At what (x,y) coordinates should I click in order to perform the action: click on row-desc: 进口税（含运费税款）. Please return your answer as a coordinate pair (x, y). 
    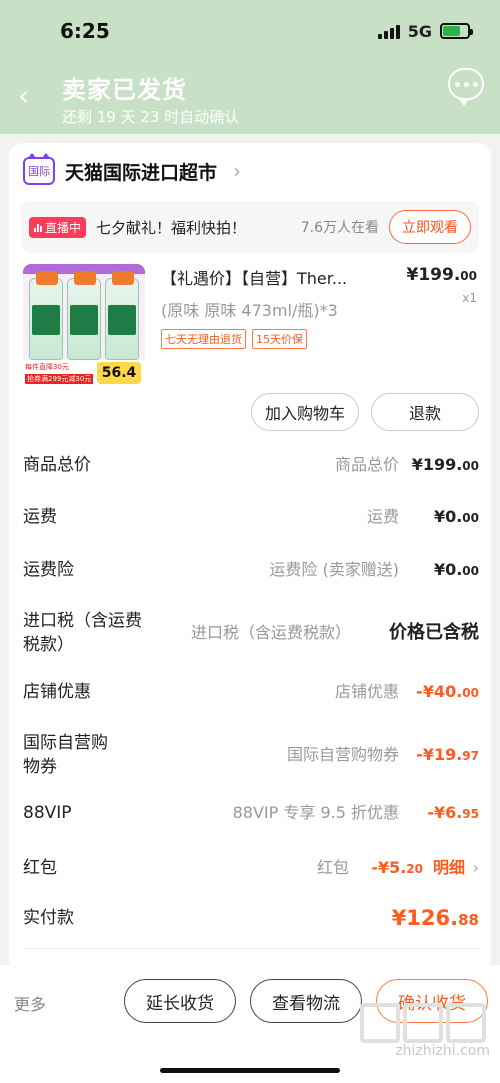
    Looking at the image, I should click on (270, 632).